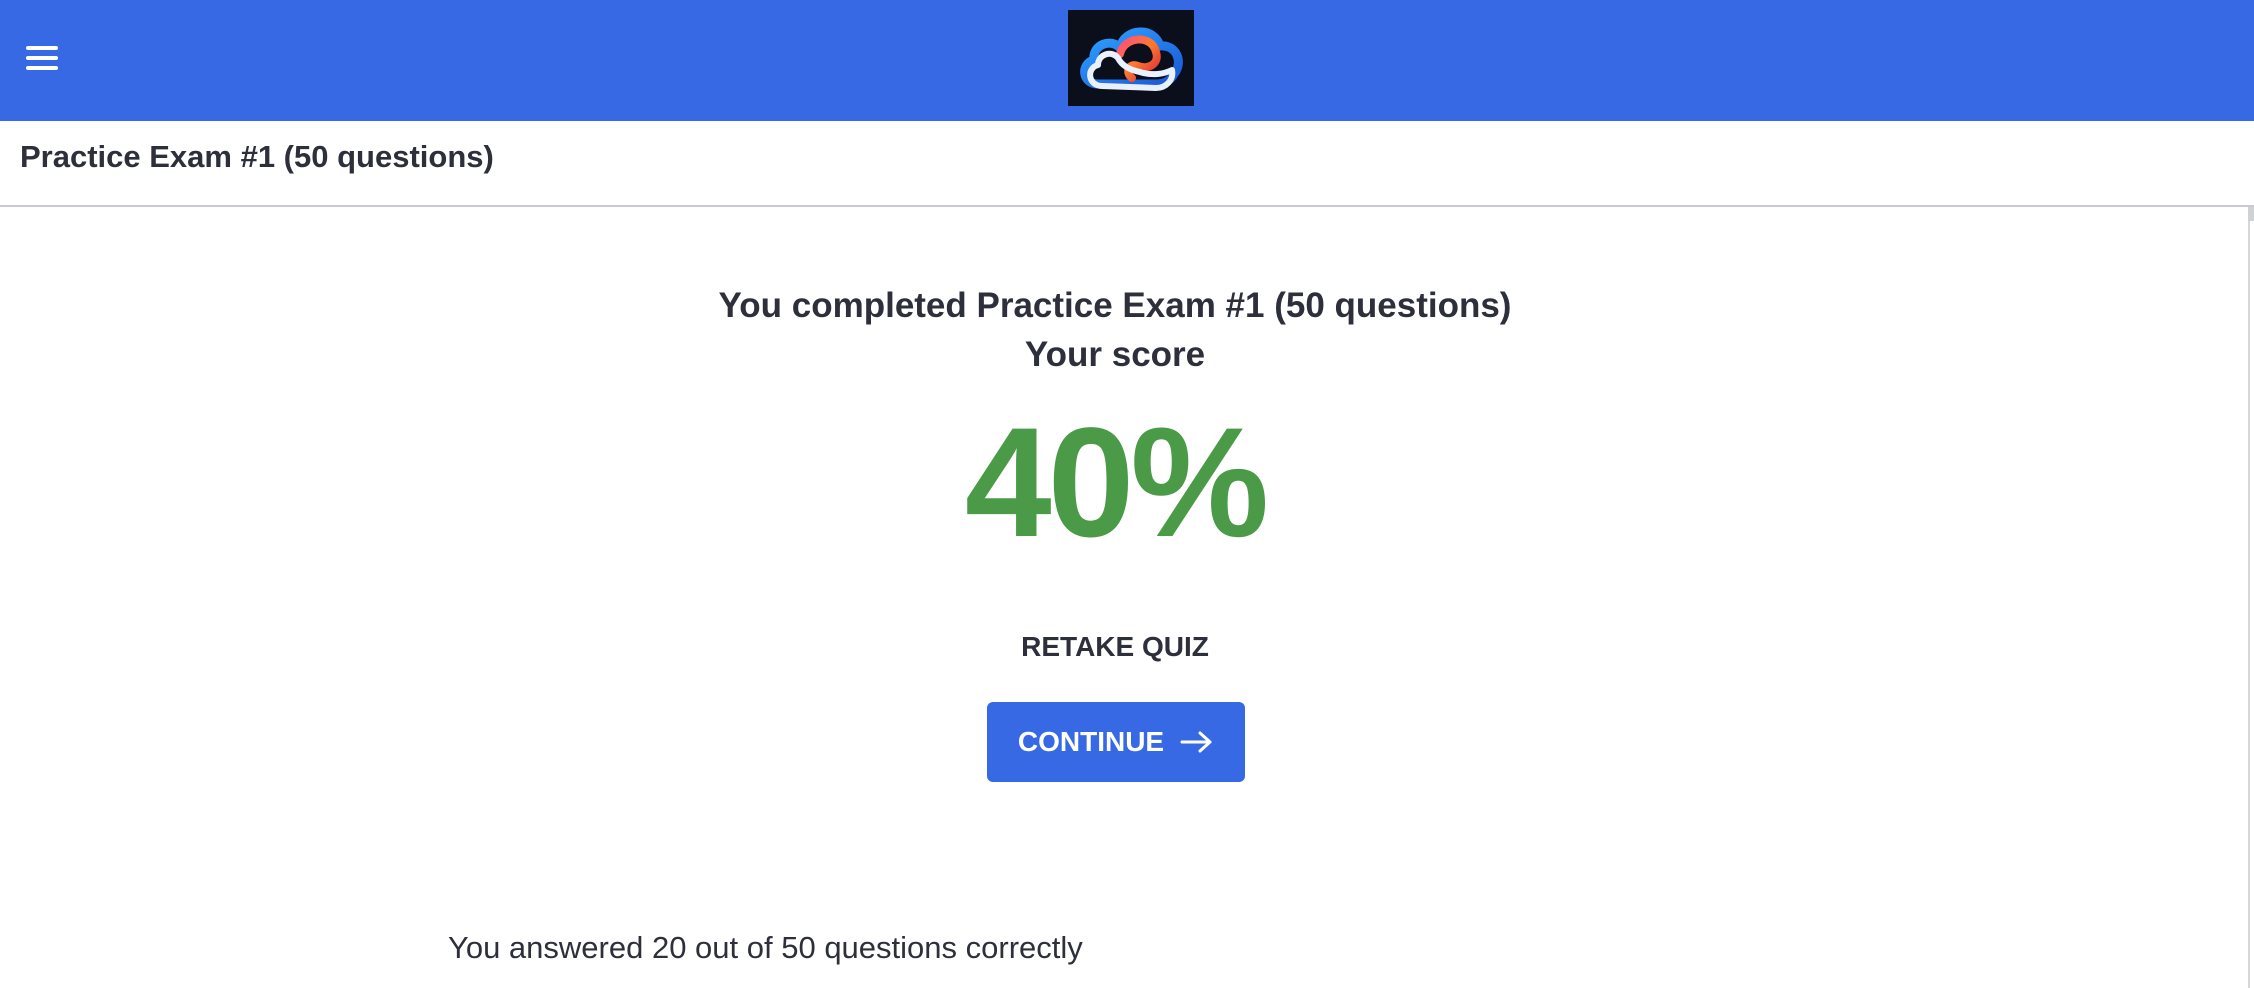 The width and height of the screenshot is (2254, 988). What do you see at coordinates (43, 58) in the screenshot?
I see `hamburger-menu-icon` at bounding box center [43, 58].